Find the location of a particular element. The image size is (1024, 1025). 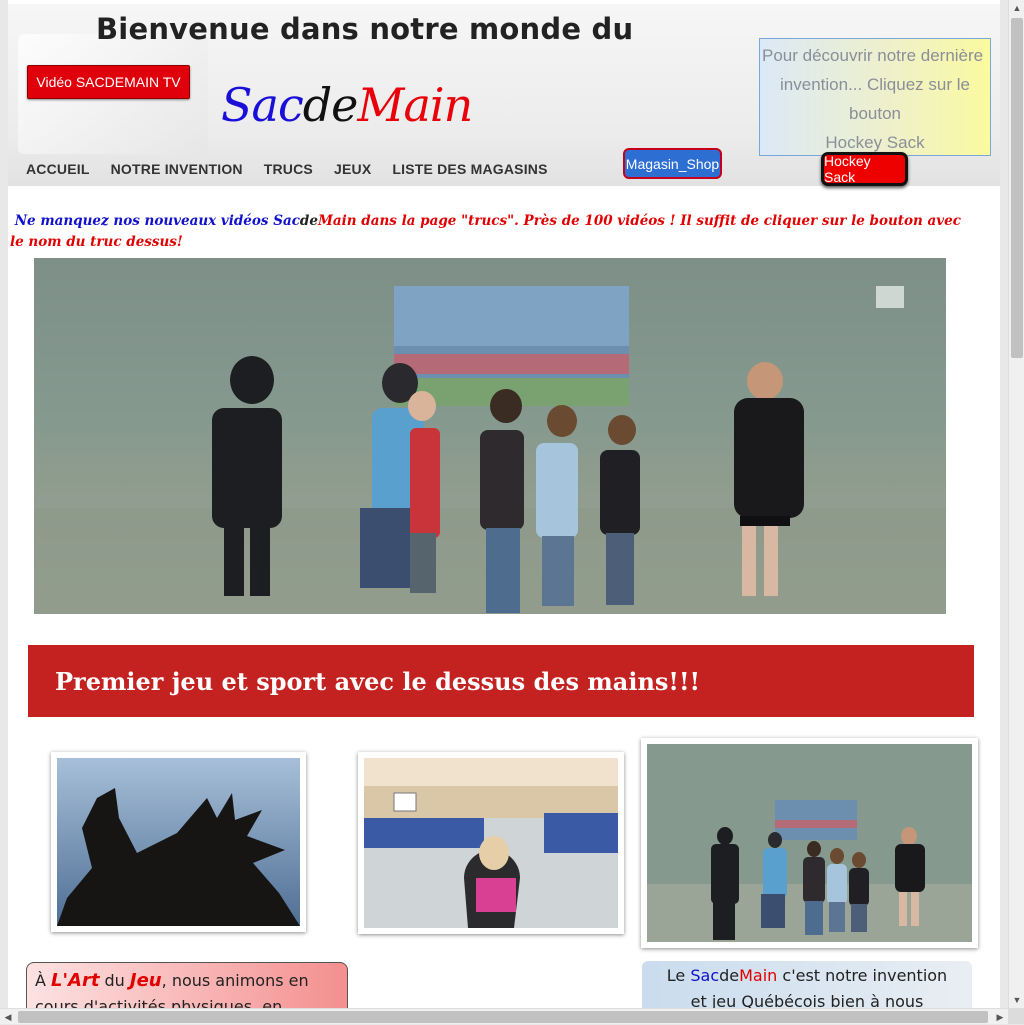

shop-button: Magasin_Shop is located at coordinates (672, 163).